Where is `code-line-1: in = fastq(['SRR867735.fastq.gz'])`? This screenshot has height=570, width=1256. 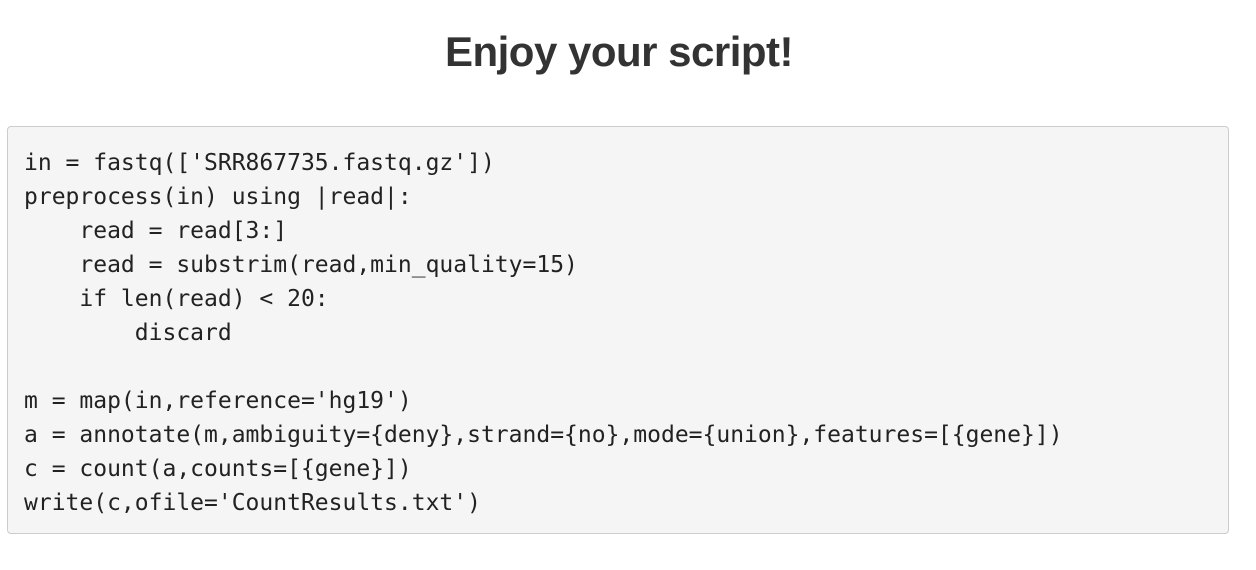
code-line-1: in = fastq(['SRR867735.fastq.gz']) is located at coordinates (259, 163).